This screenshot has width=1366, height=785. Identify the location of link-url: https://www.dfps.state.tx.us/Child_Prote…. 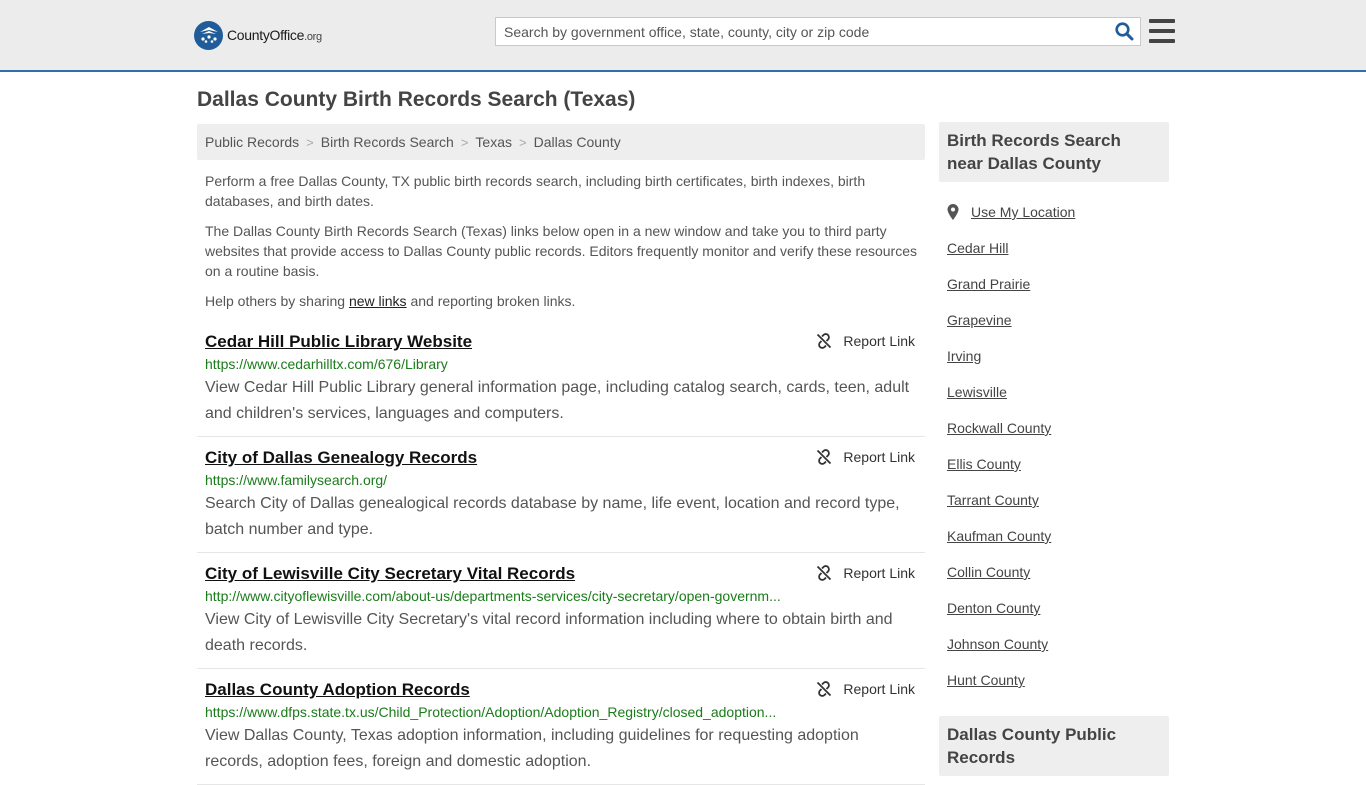
(491, 712).